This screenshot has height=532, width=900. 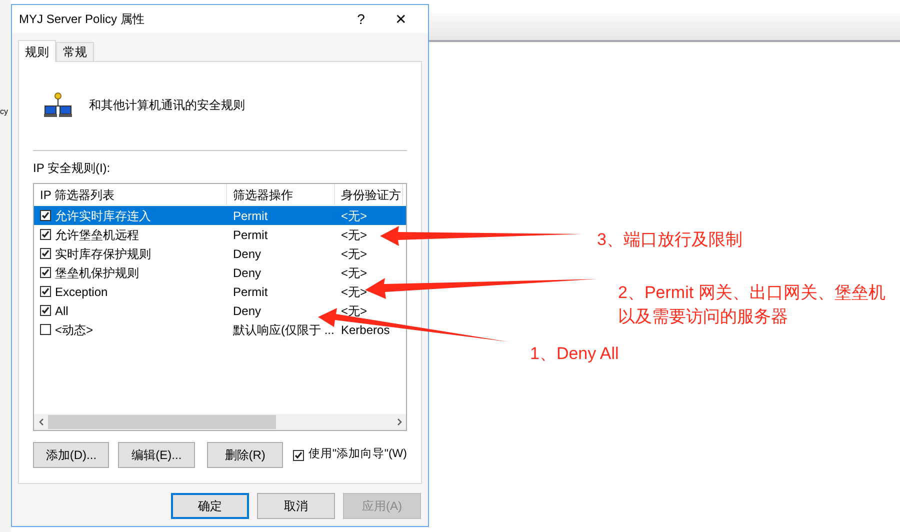 I want to click on rule-row: 允许堡垒机远程 Permit <无>, so click(x=220, y=234).